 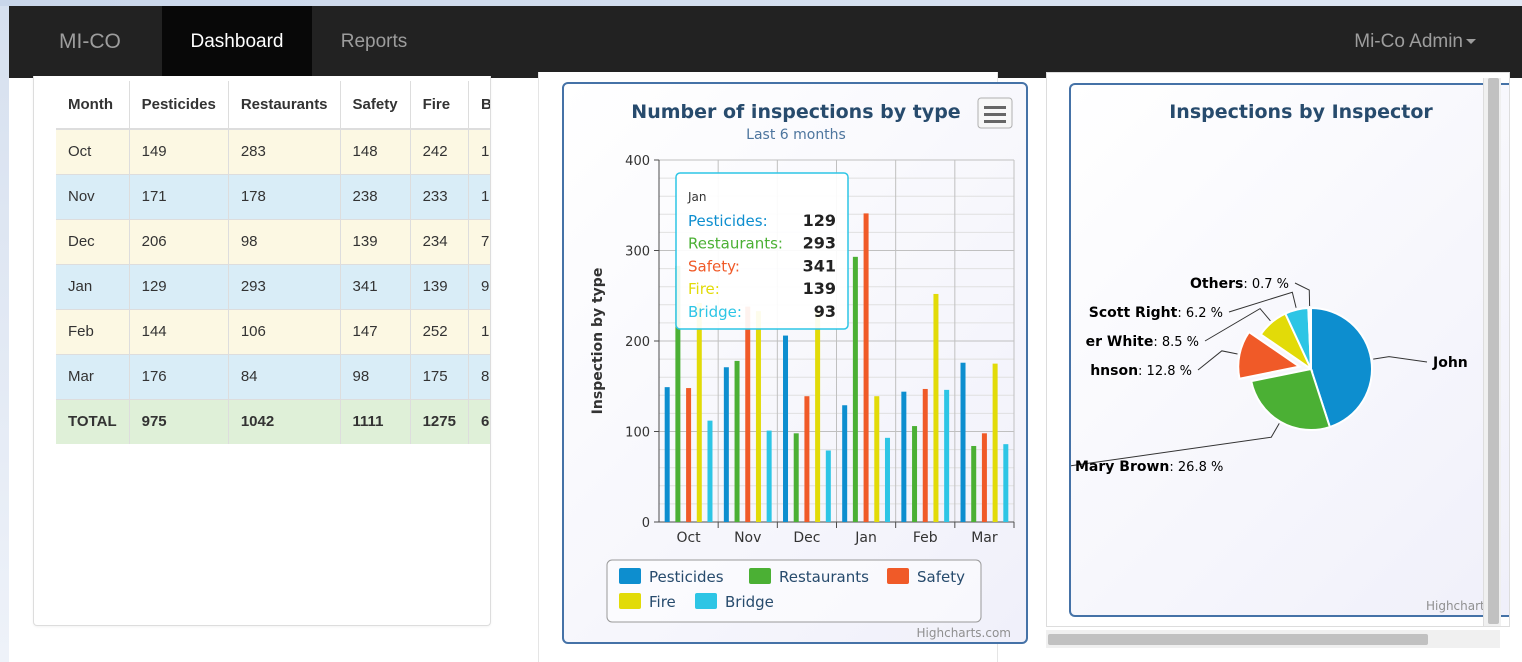 What do you see at coordinates (1142, 342) in the screenshot?
I see `pie-label: er White: 8.5 %` at bounding box center [1142, 342].